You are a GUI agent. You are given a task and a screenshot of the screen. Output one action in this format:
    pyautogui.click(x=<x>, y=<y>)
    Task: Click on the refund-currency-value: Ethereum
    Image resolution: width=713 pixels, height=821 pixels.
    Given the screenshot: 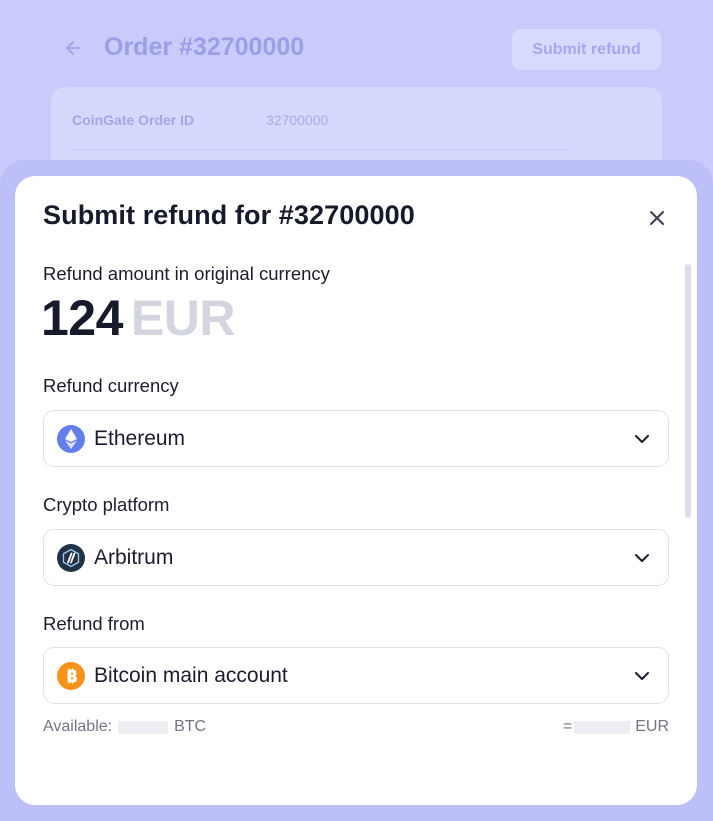 What is the action you would take?
    pyautogui.click(x=140, y=438)
    